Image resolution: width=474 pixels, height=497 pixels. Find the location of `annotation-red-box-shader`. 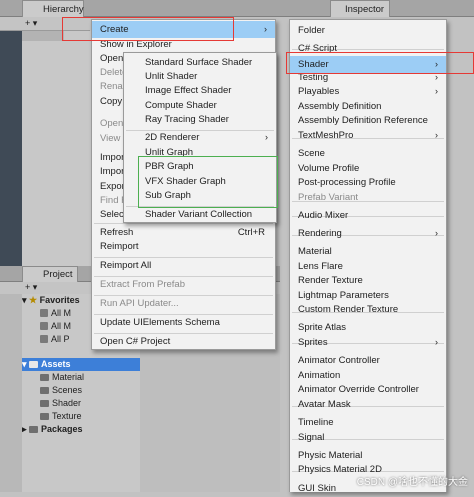

annotation-red-box-shader is located at coordinates (380, 63).